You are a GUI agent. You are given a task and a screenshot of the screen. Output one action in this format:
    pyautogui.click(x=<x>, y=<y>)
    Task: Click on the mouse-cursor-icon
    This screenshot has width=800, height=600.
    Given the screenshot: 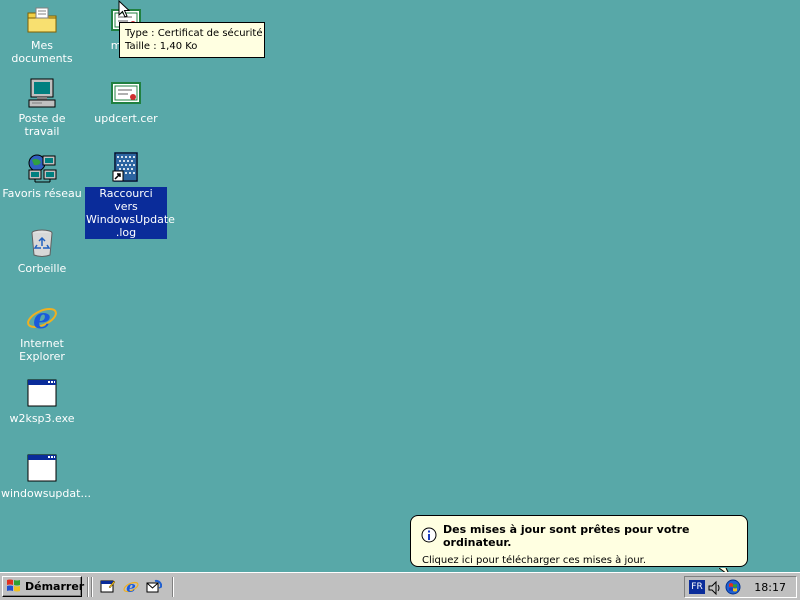 What is the action you would take?
    pyautogui.click(x=124, y=11)
    